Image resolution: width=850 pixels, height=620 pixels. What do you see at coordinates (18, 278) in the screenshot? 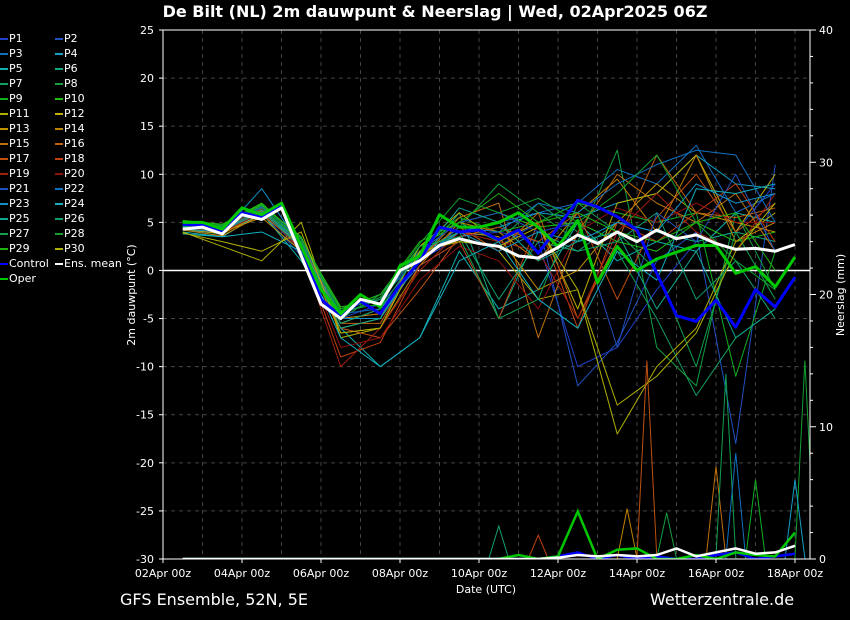
I see `legend-item-oper: Oper` at bounding box center [18, 278].